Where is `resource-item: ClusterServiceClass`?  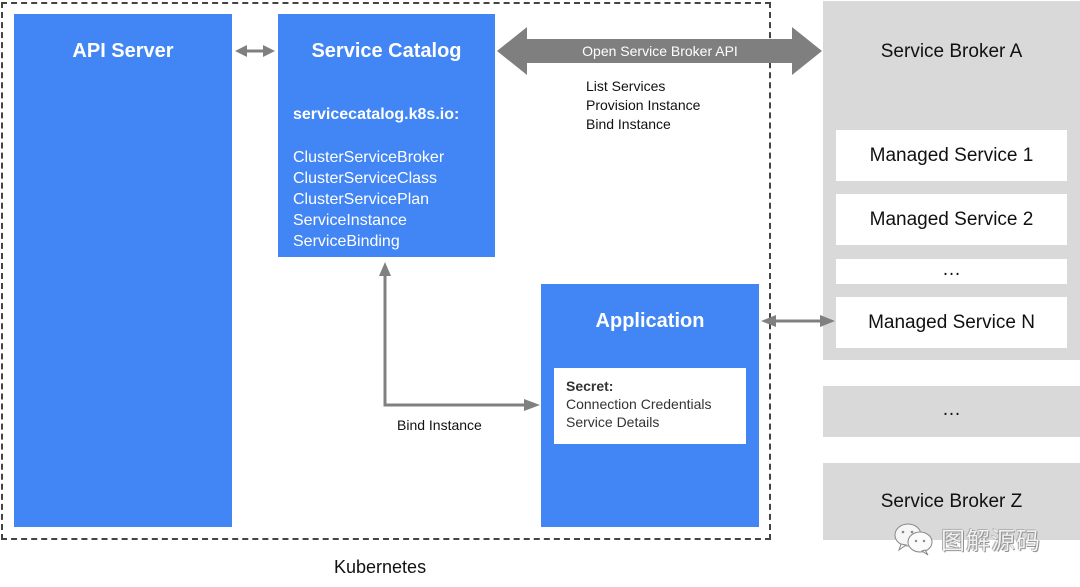
resource-item: ClusterServiceClass is located at coordinates (365, 178).